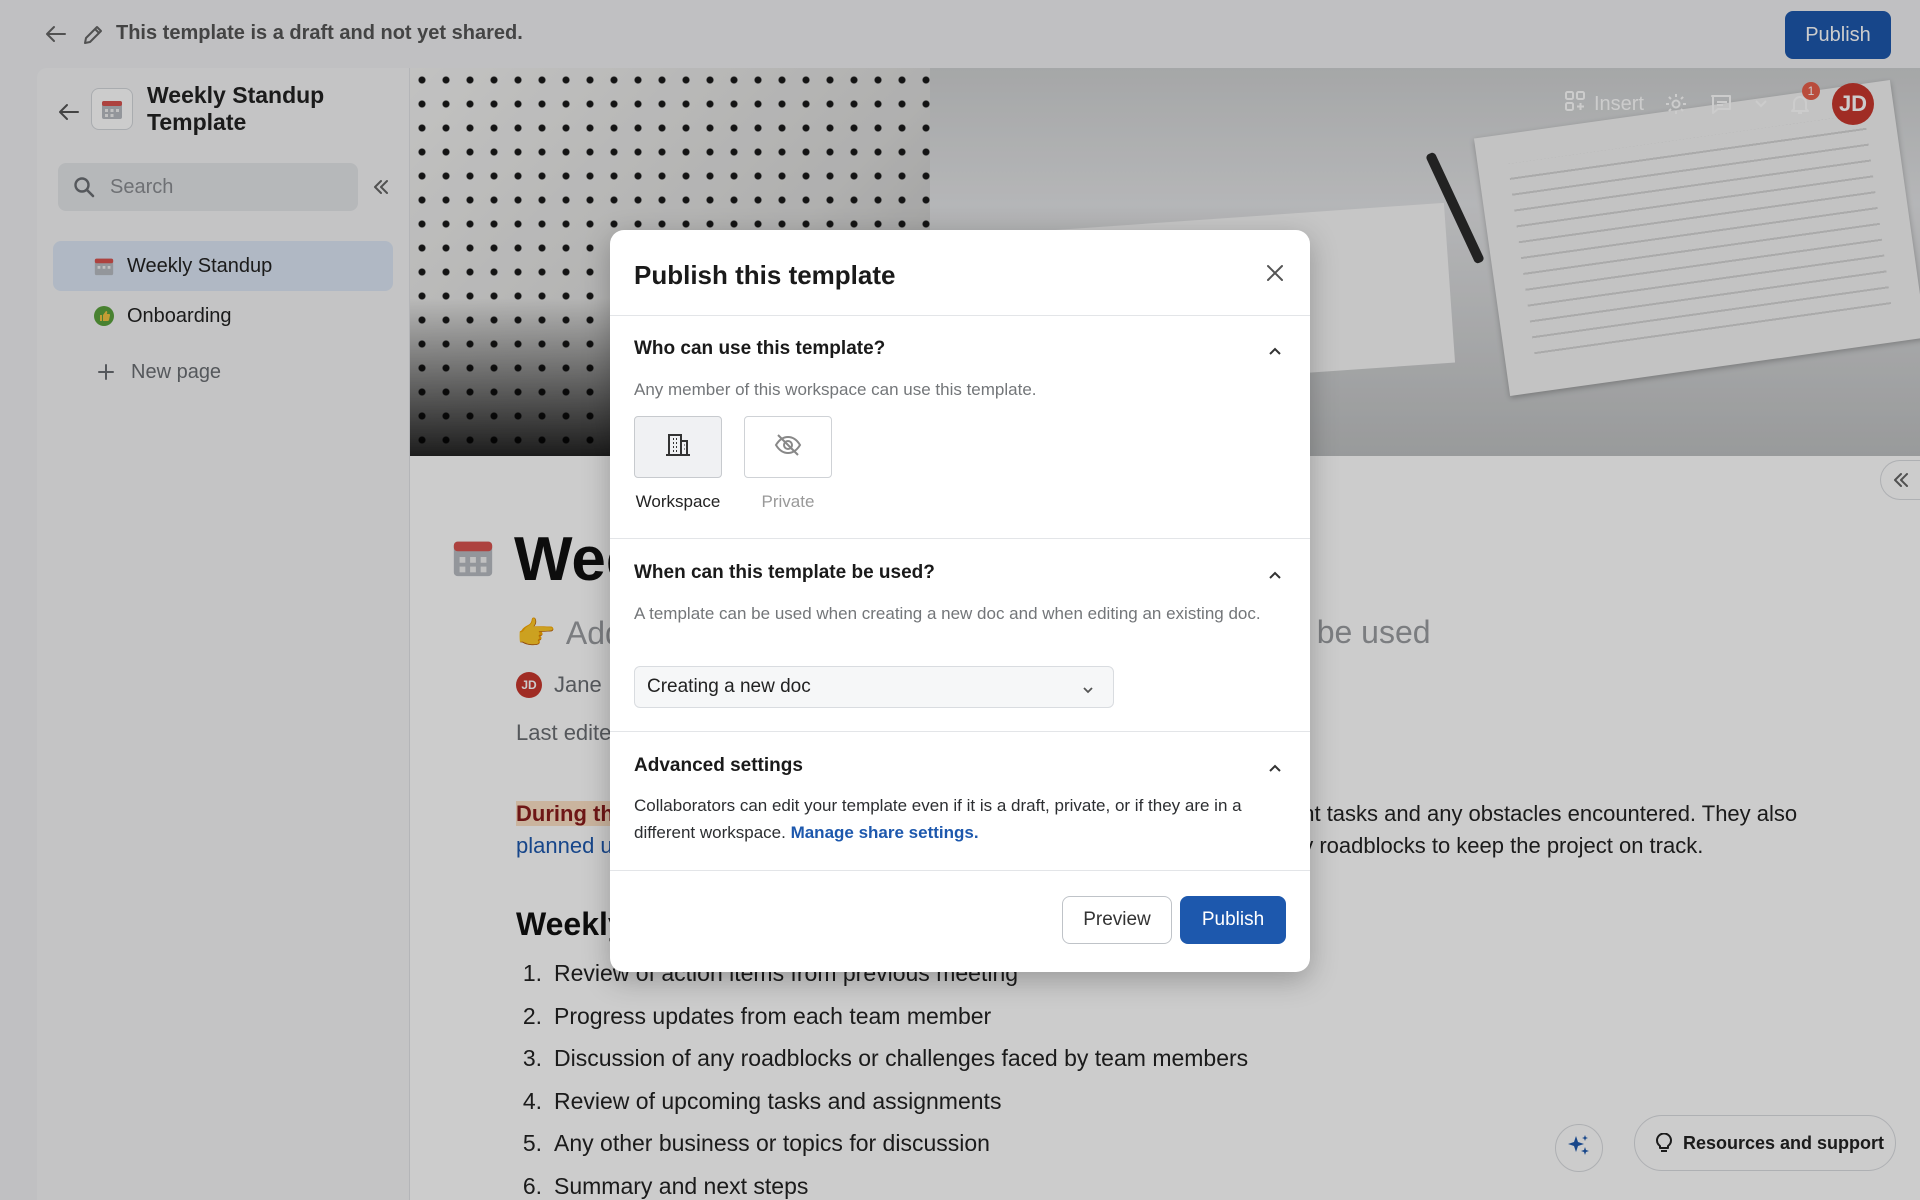  Describe the element at coordinates (784, 573) in the screenshot. I see `when-section-heading: When can this template be used?` at that location.